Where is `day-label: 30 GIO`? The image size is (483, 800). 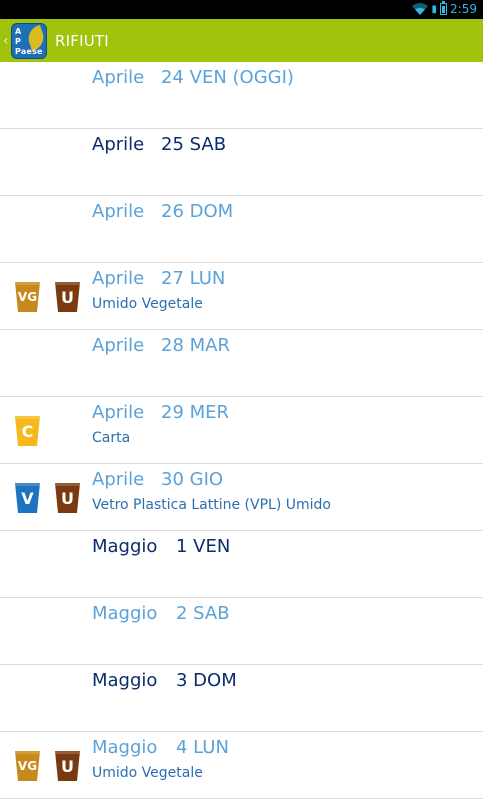
day-label: 30 GIO is located at coordinates (192, 479).